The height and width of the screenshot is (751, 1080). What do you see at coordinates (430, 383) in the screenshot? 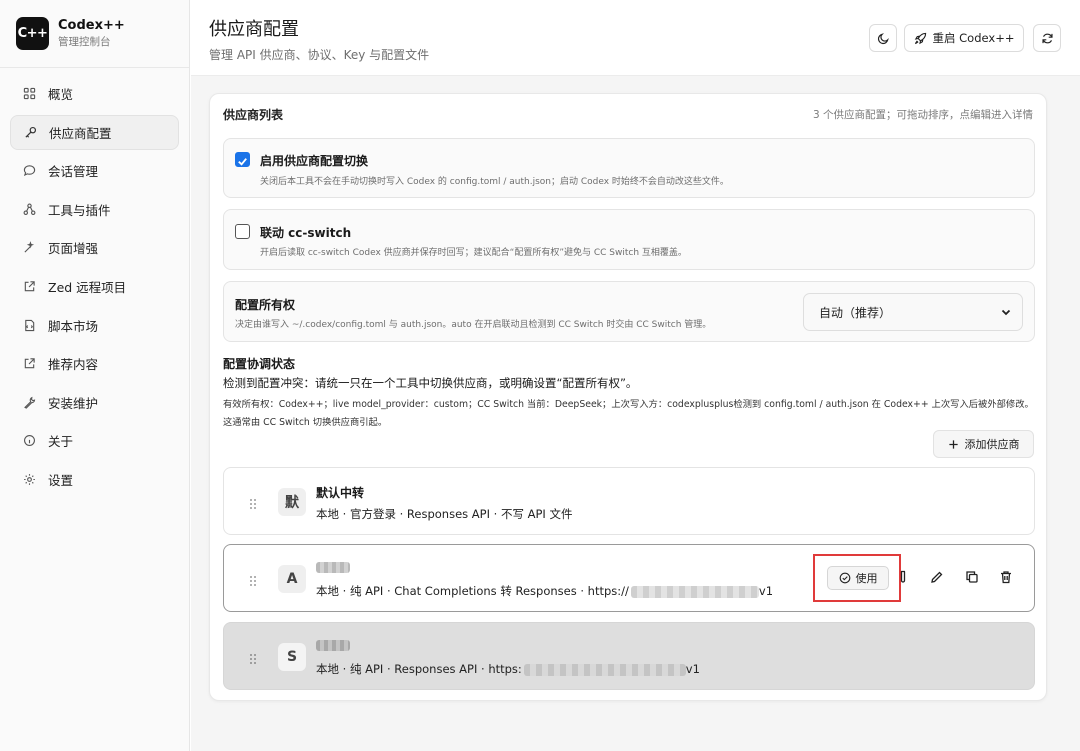
I see `sync-warning: 检测到配置冲突：请统一只在一个工具中切换供应商，或明确设置“配置所有权”。` at bounding box center [430, 383].